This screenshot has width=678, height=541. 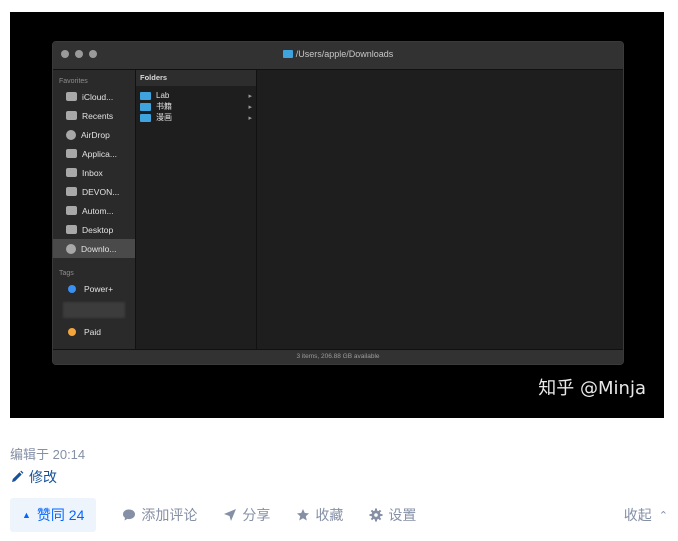 What do you see at coordinates (196, 117) in the screenshot?
I see `folder-row-comics: 漫画 ▸` at bounding box center [196, 117].